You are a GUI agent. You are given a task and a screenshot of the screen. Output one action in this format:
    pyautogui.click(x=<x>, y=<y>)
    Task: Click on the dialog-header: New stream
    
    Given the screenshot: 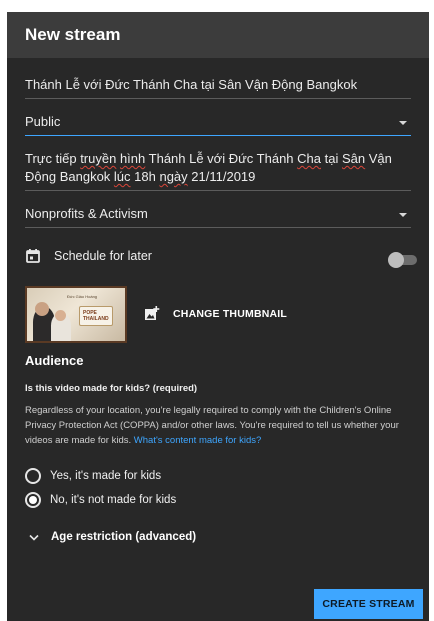 What is the action you would take?
    pyautogui.click(x=218, y=35)
    